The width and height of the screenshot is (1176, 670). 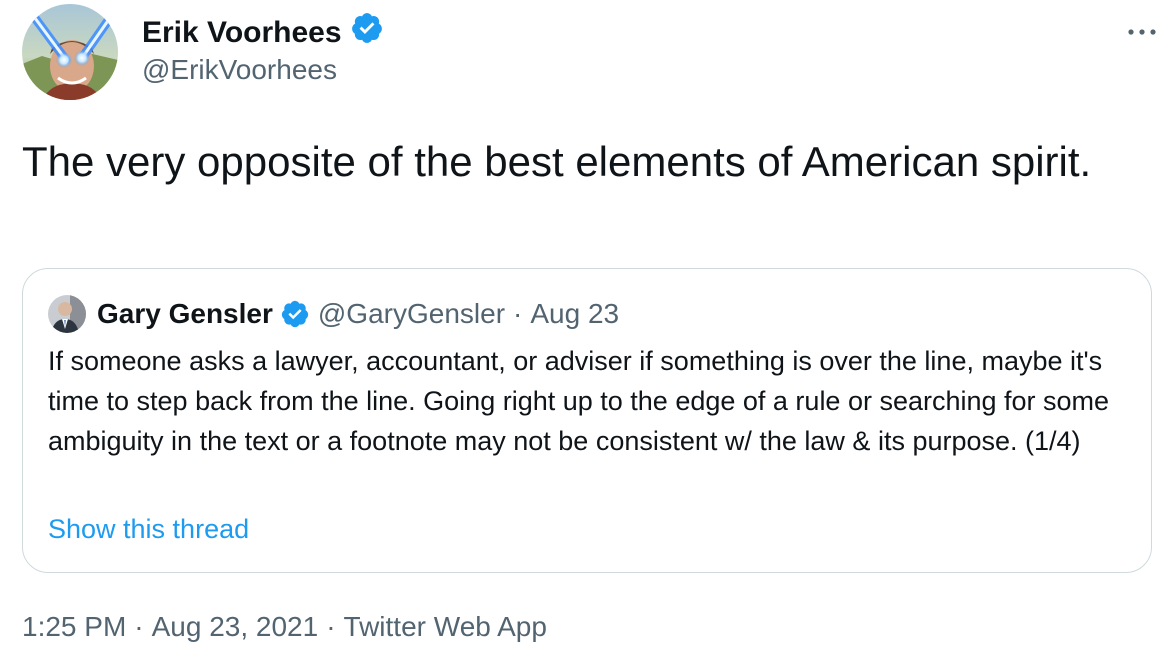 I want to click on author-avatar, so click(x=70, y=52).